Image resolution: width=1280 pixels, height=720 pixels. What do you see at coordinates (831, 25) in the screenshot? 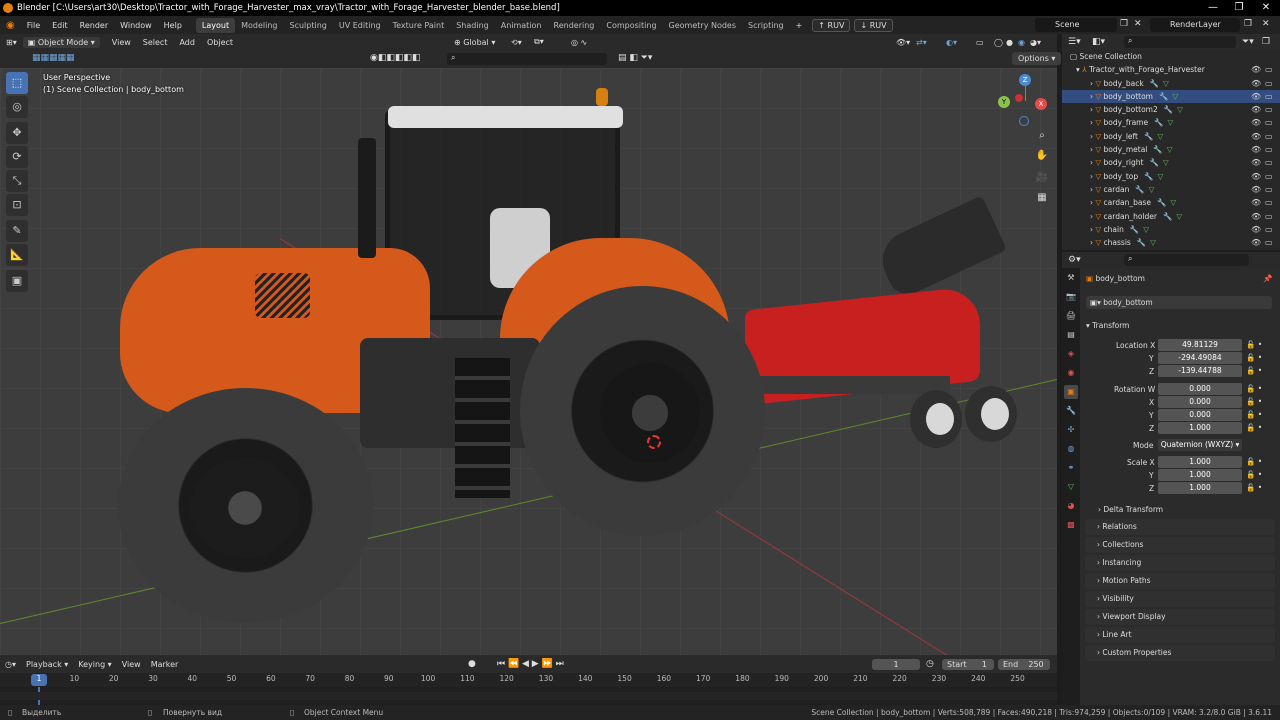
I see `ruv-button-1: ↑ RUV` at bounding box center [831, 25].